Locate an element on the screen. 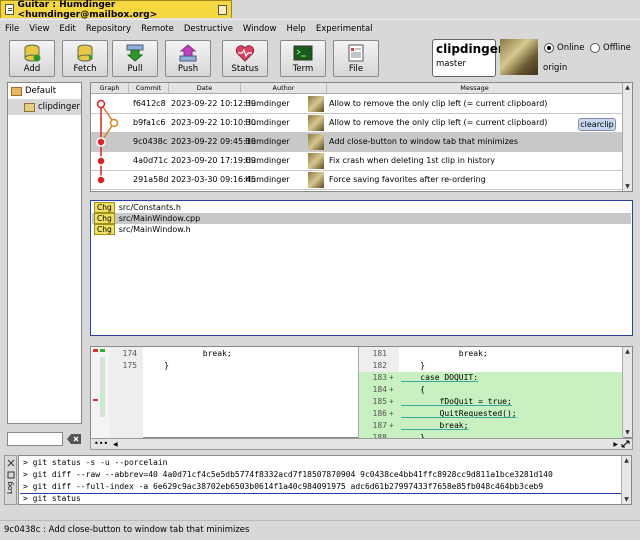 The width and height of the screenshot is (640, 540). add-button: Add is located at coordinates (32, 58).